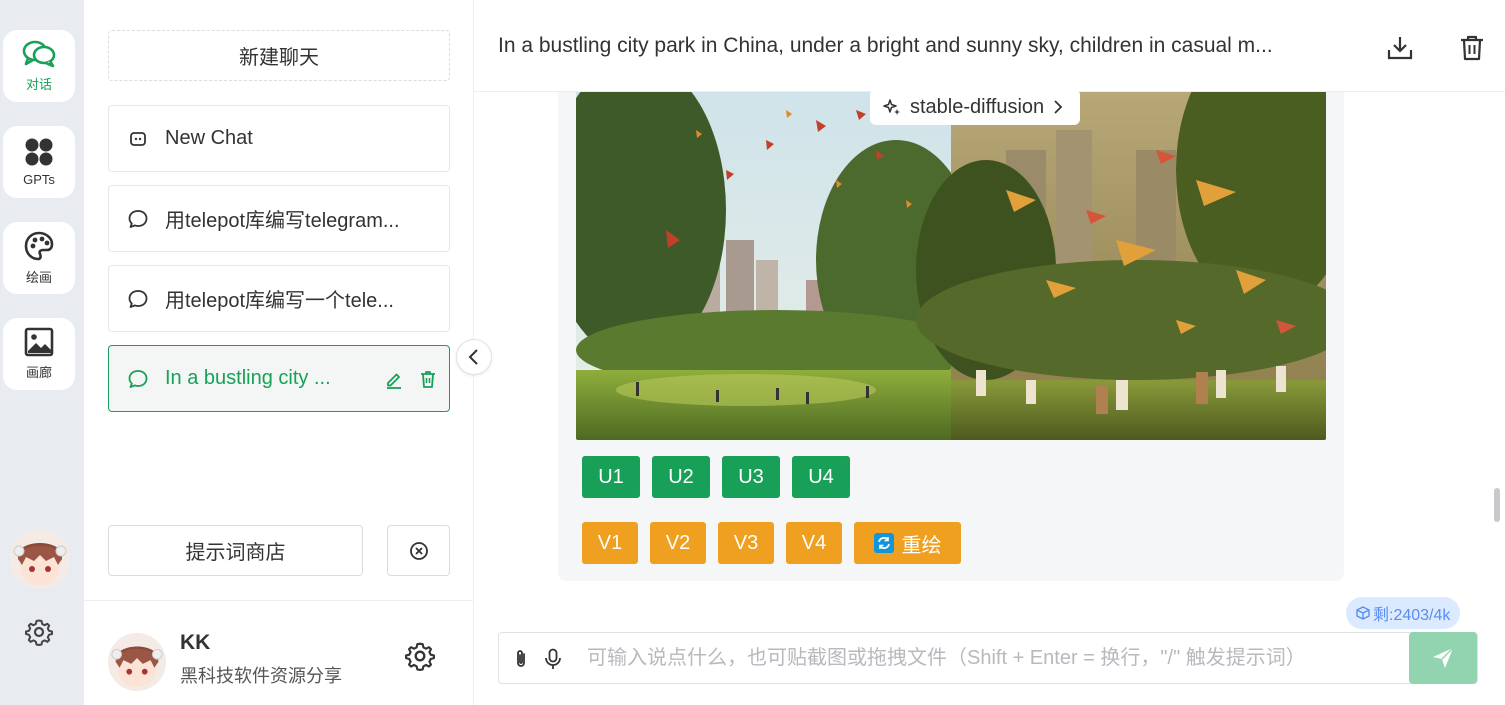 The image size is (1505, 705). Describe the element at coordinates (195, 642) in the screenshot. I see `user-name: KK` at that location.